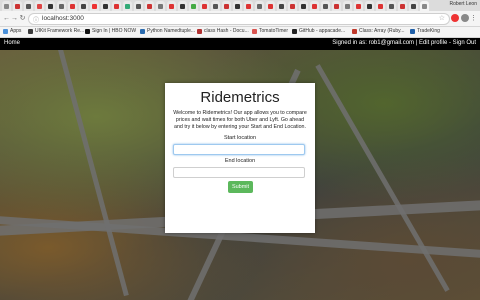 The image size is (480, 300). I want to click on end-location-input, so click(239, 172).